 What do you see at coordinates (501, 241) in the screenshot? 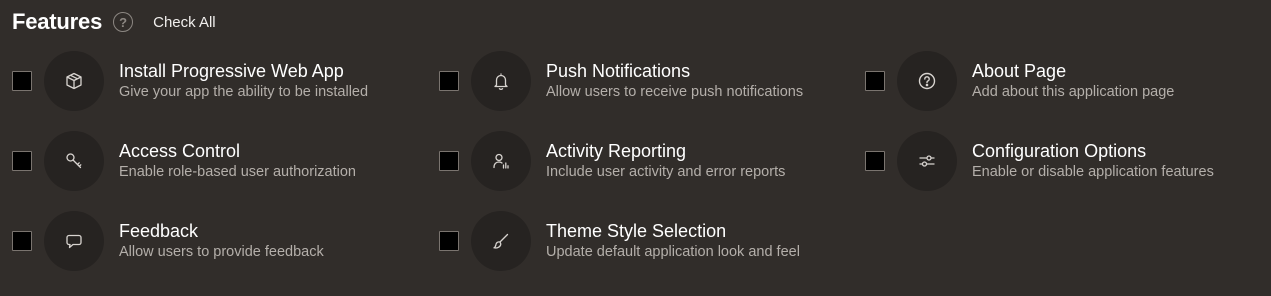
I see `brush-icon` at bounding box center [501, 241].